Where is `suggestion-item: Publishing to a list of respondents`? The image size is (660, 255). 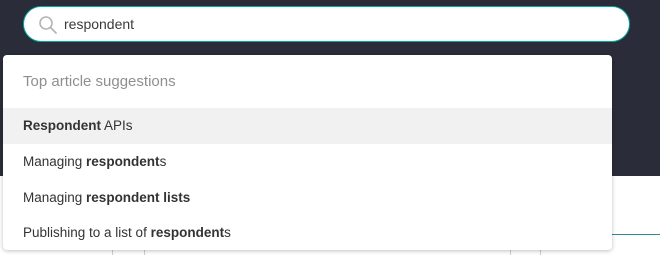
suggestion-item: Publishing to a list of respondents is located at coordinates (307, 232).